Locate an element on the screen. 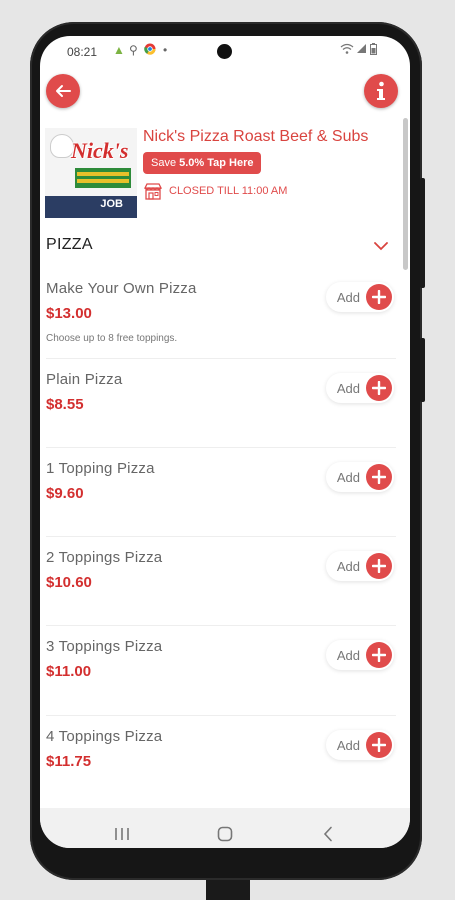  menu-item: Plain Pizza $8.55 Add is located at coordinates (221, 402).